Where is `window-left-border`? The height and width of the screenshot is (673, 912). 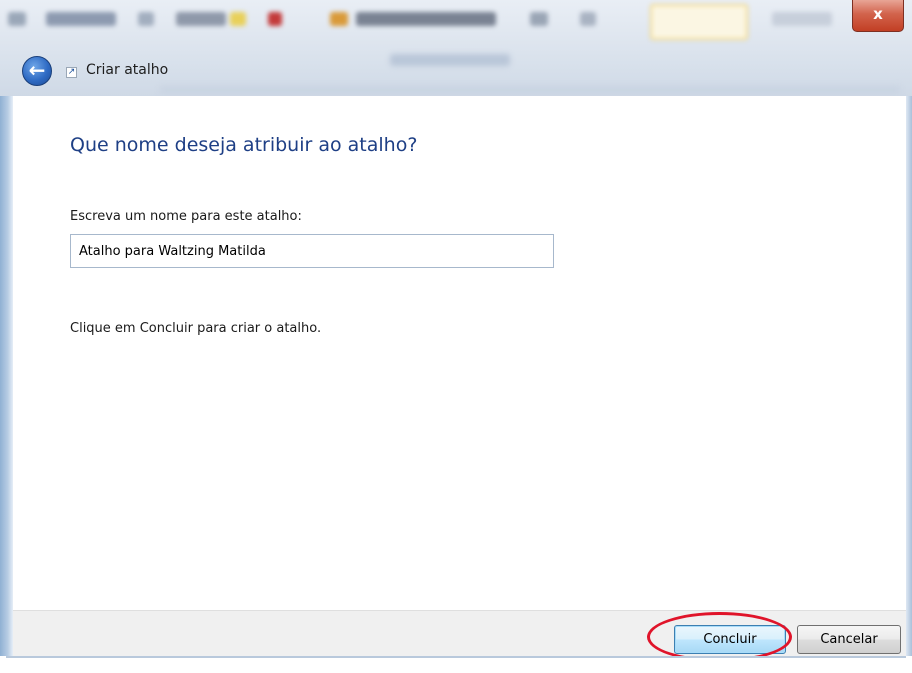 window-left-border is located at coordinates (6, 376).